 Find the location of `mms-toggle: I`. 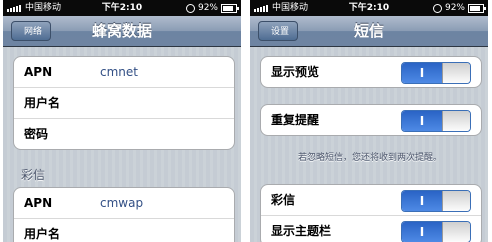

mms-toggle: I is located at coordinates (436, 201).